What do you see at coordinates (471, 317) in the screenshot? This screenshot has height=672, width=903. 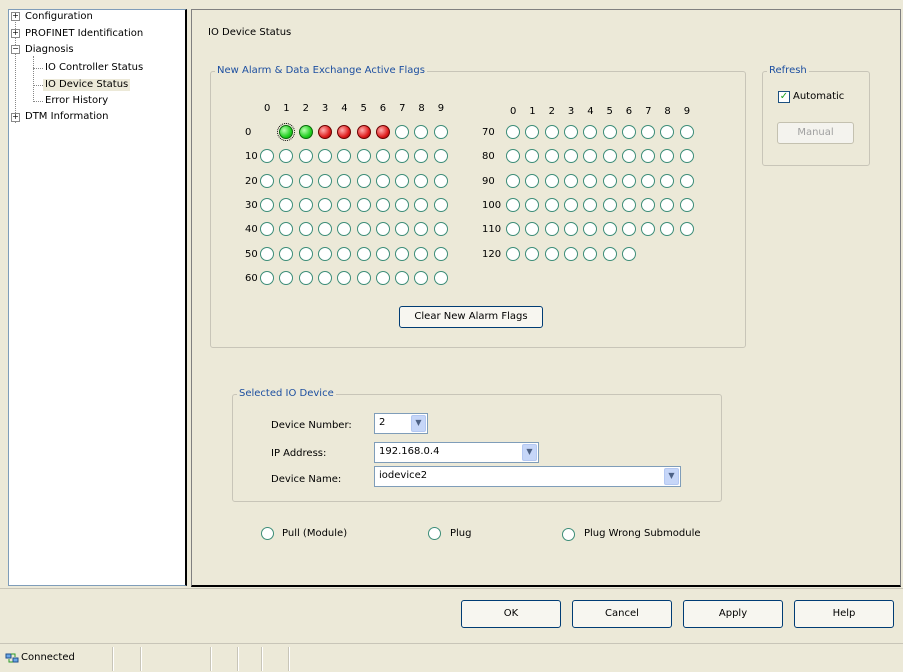 I see `clear-new-alarm-flags-button: Clear New Alarm Flags` at bounding box center [471, 317].